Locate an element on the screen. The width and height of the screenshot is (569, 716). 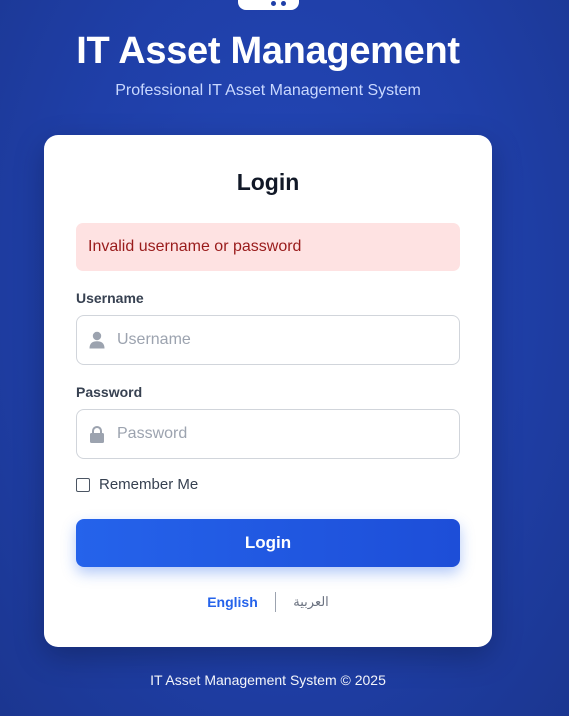
user-icon is located at coordinates (97, 340).